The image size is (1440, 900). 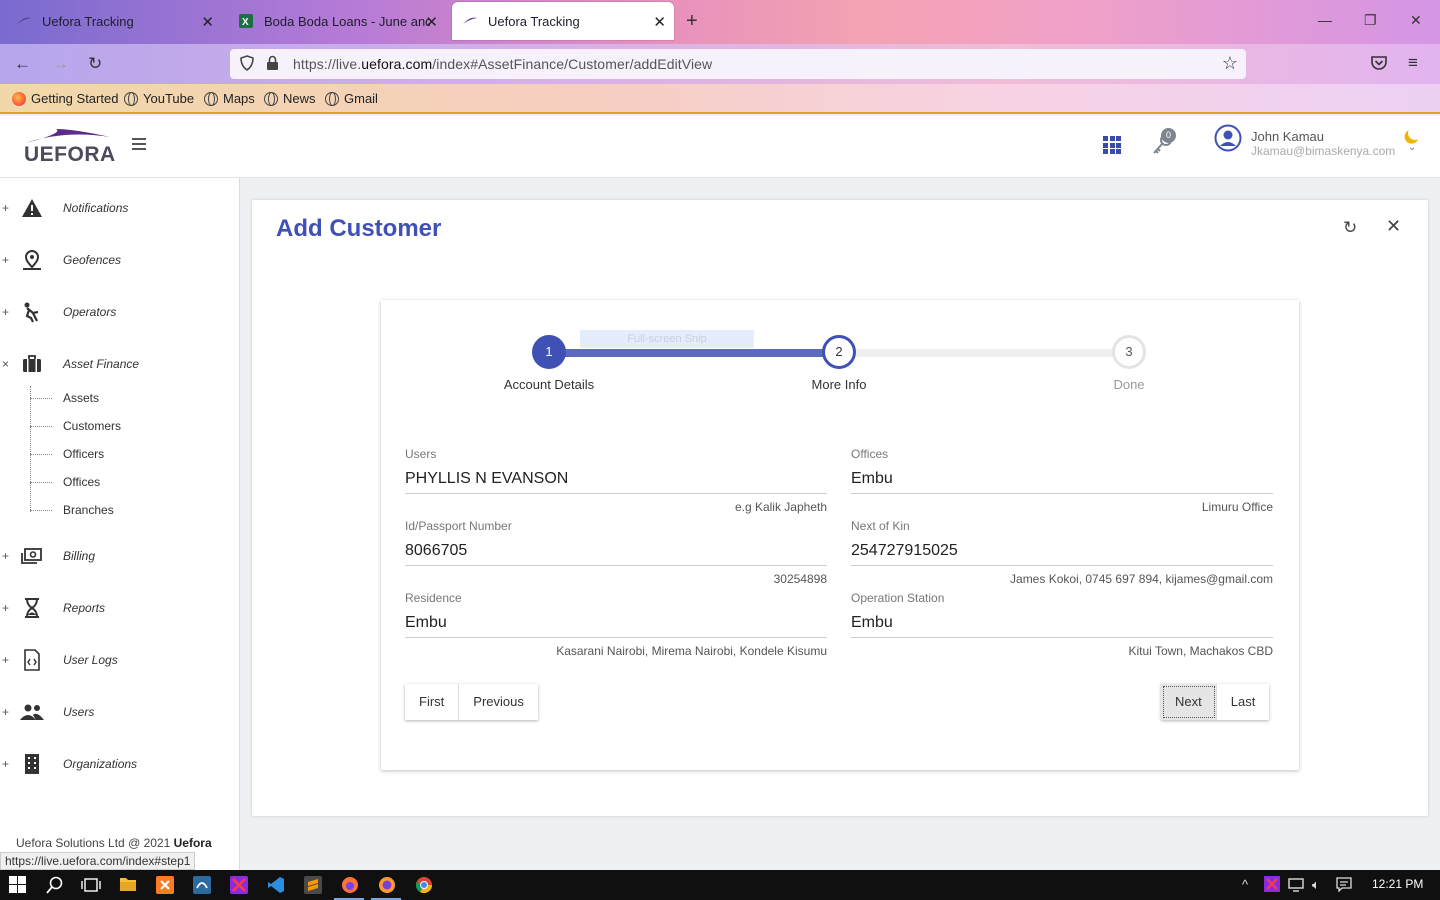 I want to click on browser-tab-2: X Boda Boda Loans - June and Jul ✕, so click(x=337, y=21).